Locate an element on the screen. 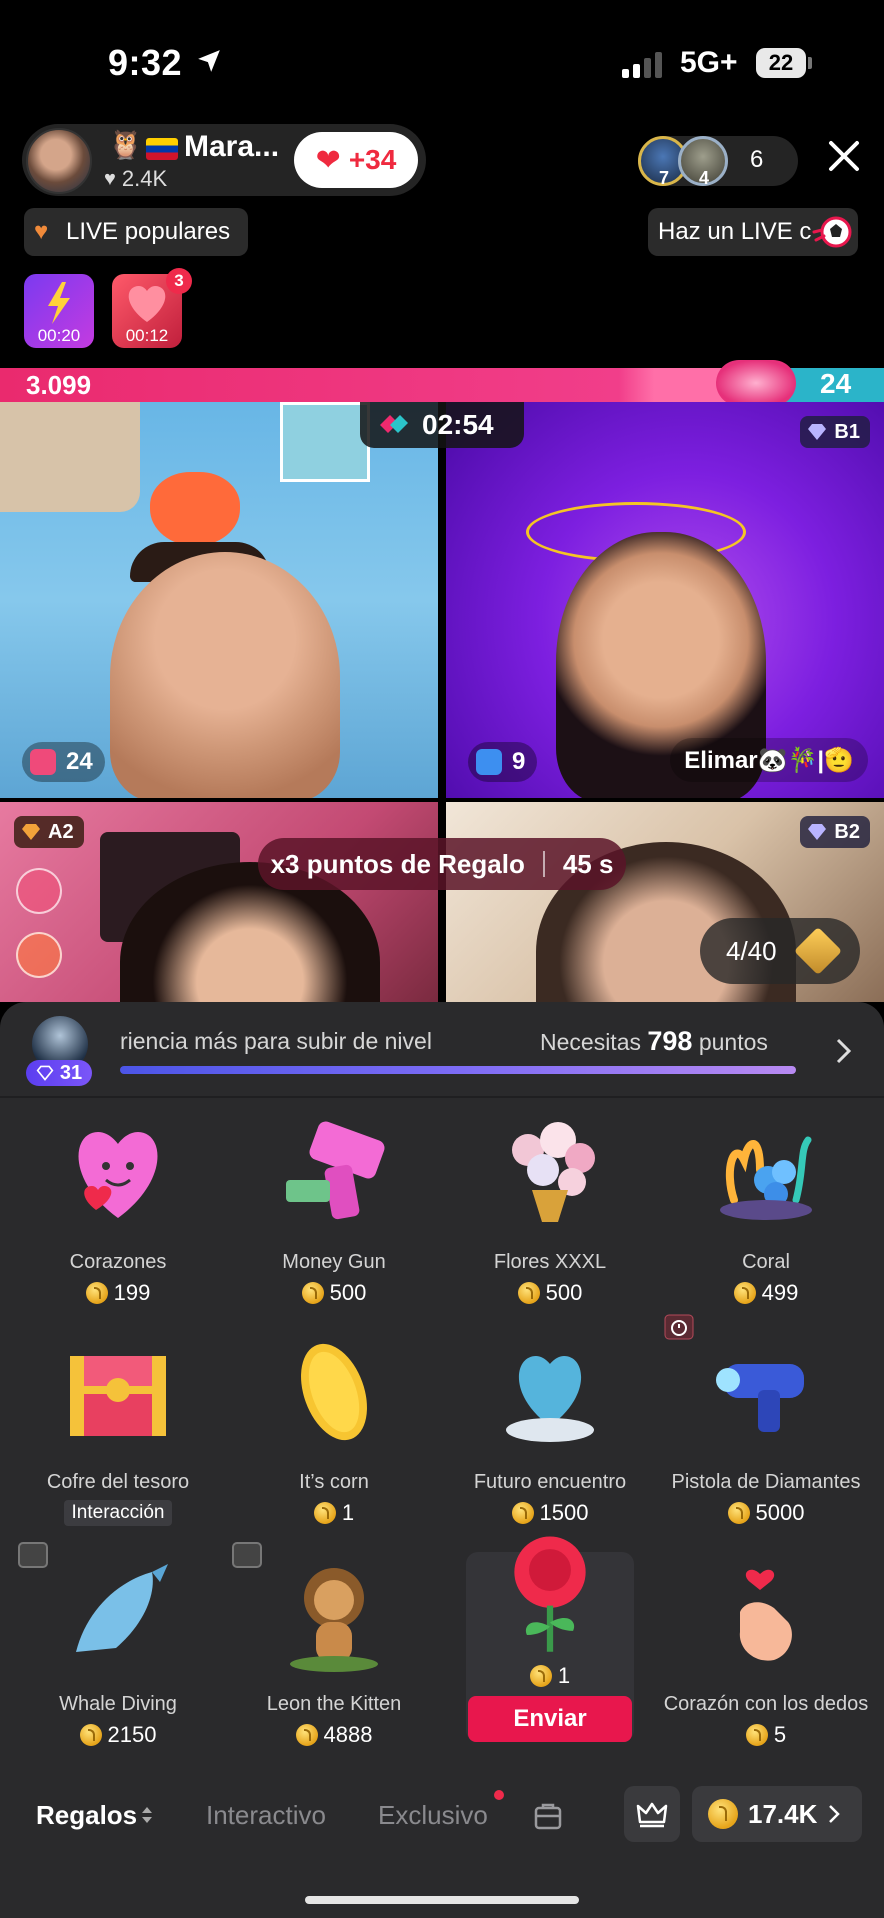 This screenshot has width=884, height=1918. rank-label: A2 is located at coordinates (61, 831).